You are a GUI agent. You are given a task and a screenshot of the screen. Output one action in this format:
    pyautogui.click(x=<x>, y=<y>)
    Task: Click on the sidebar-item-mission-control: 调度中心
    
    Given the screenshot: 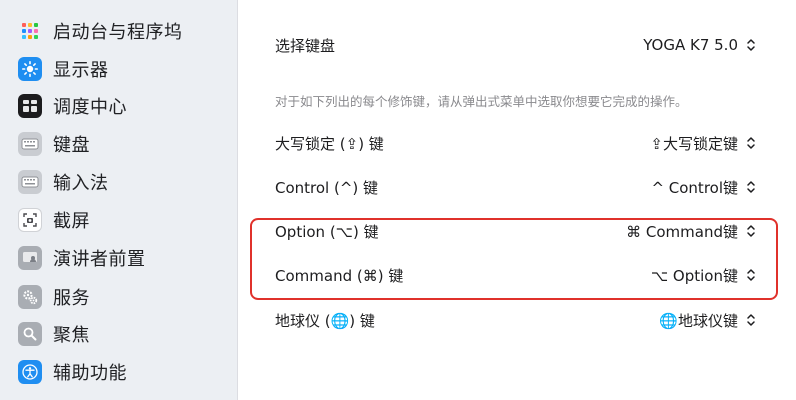 What is the action you would take?
    pyautogui.click(x=72, y=106)
    